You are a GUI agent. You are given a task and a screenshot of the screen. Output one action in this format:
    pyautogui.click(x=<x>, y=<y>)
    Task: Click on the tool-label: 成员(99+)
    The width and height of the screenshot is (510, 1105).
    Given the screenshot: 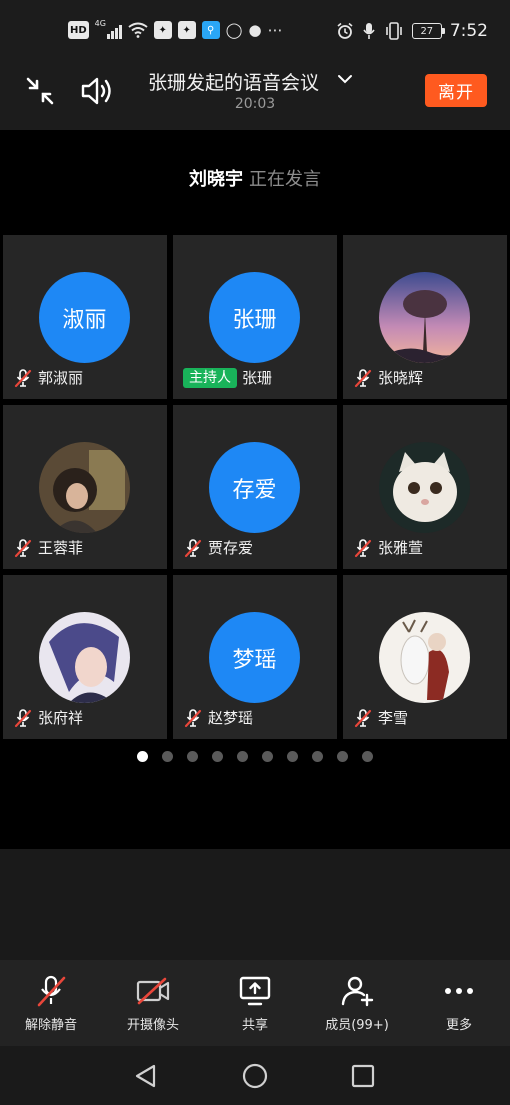 What is the action you would take?
    pyautogui.click(x=357, y=1025)
    